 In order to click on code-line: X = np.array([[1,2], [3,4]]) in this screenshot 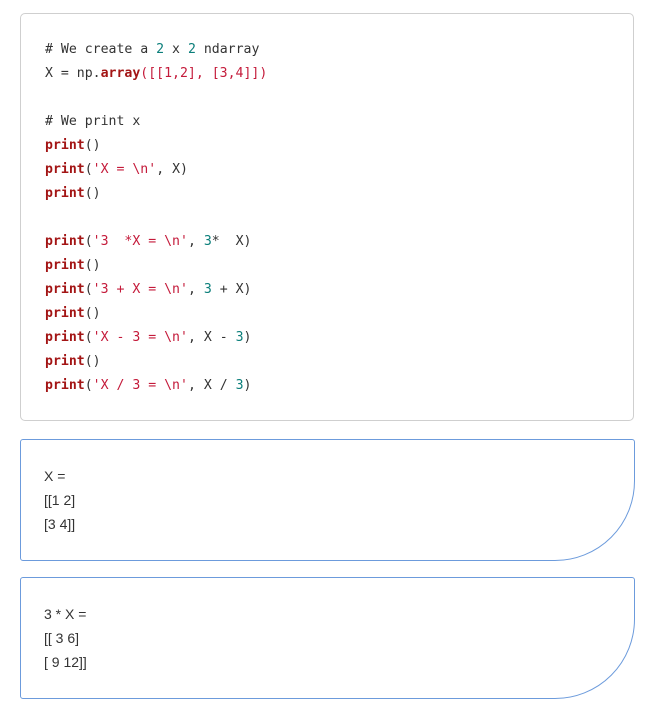, I will do `click(156, 74)`.